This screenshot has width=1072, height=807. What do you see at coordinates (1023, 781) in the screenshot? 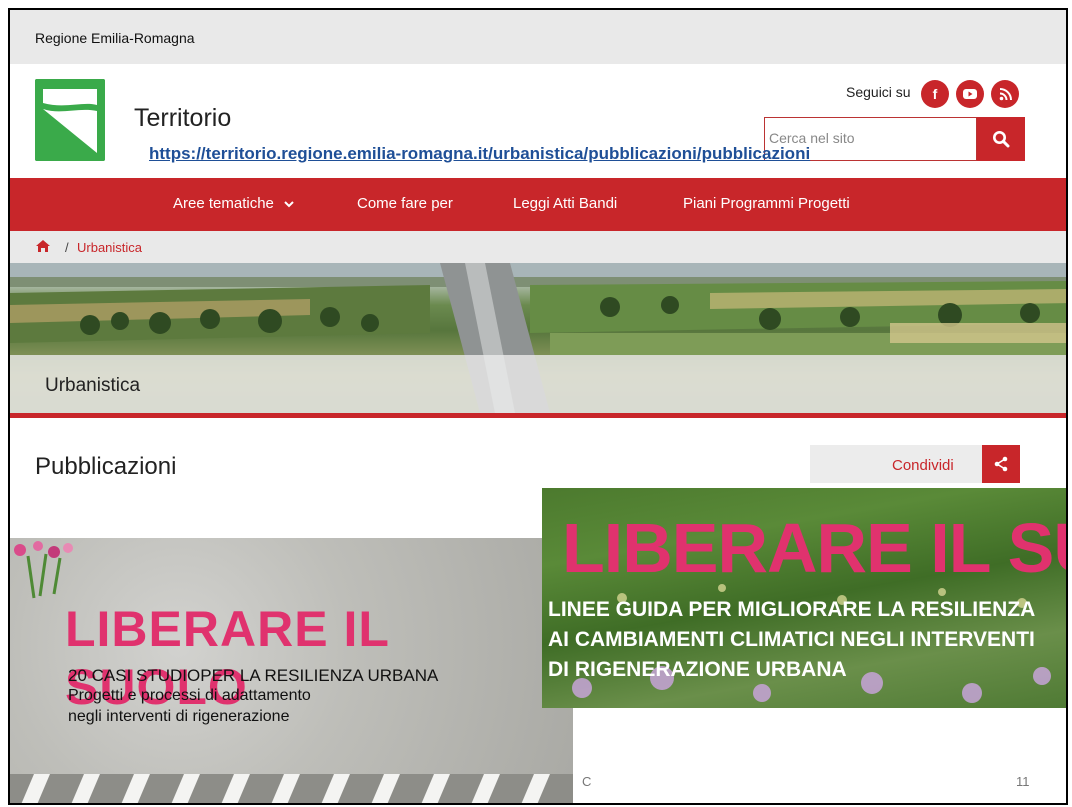
I see `slide-page-number: 11` at bounding box center [1023, 781].